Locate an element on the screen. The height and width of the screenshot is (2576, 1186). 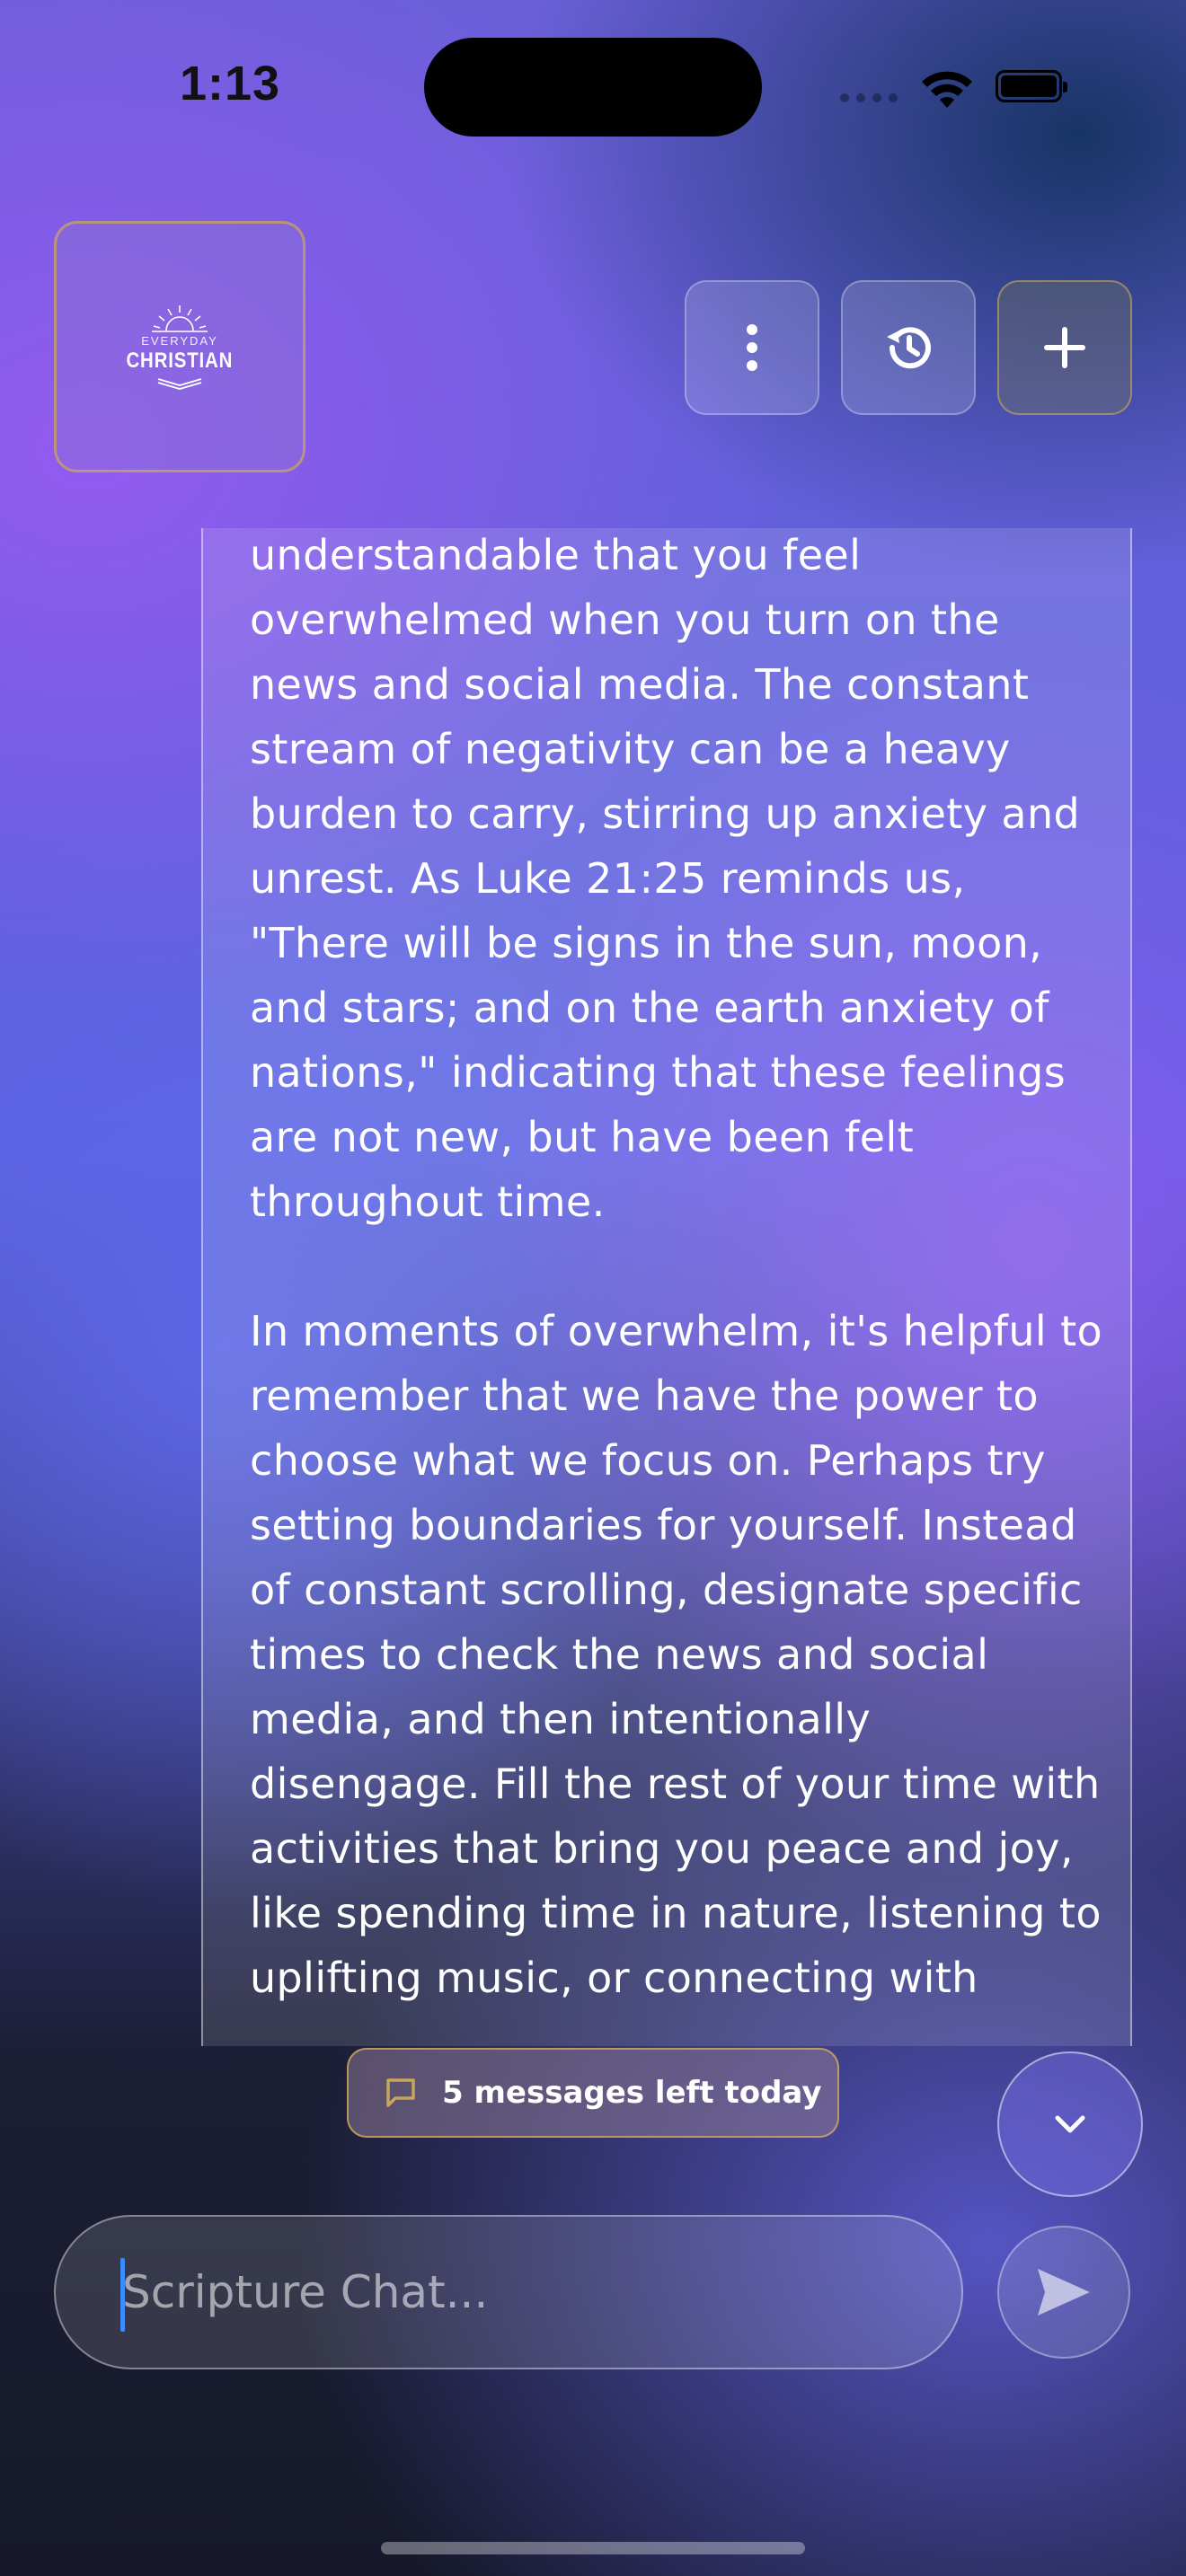
history-icon is located at coordinates (909, 348).